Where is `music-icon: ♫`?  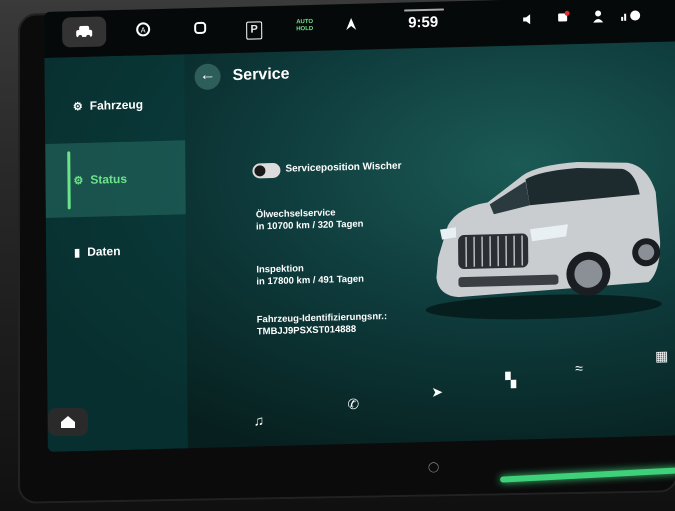 music-icon: ♫ is located at coordinates (259, 420).